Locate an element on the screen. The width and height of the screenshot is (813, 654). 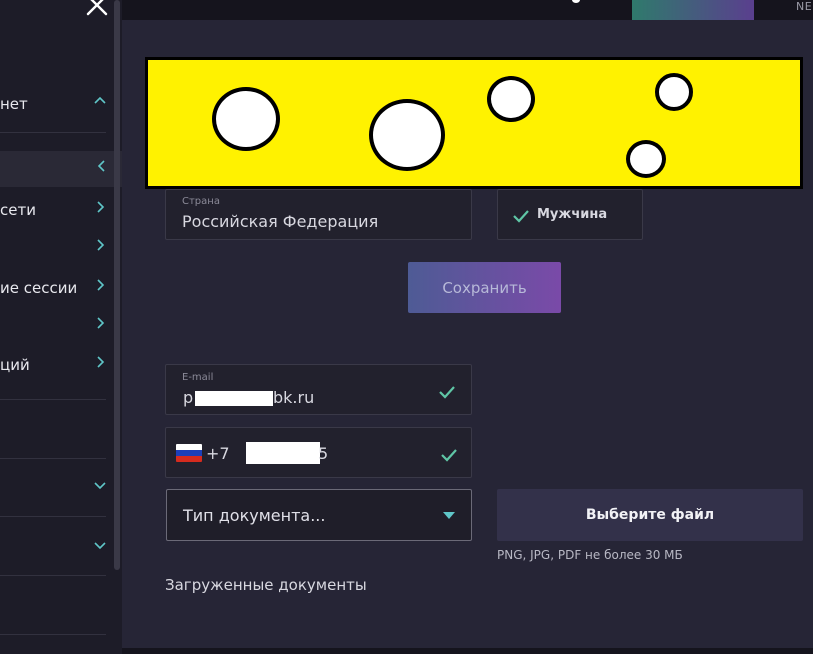
sidebar-item-cabinet: нет is located at coordinates (53, 104).